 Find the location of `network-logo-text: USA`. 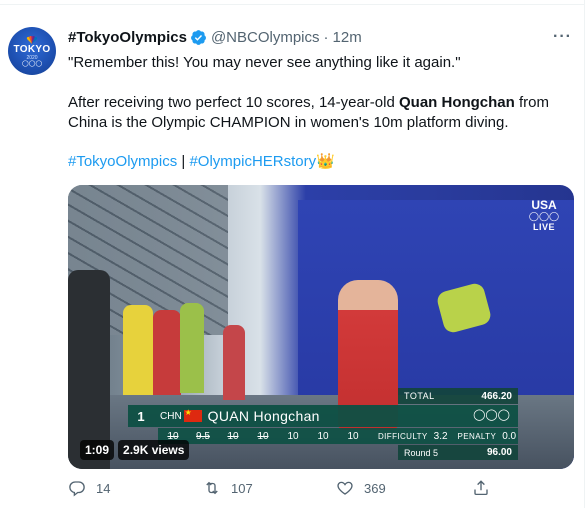

network-logo-text: USA is located at coordinates (544, 205).